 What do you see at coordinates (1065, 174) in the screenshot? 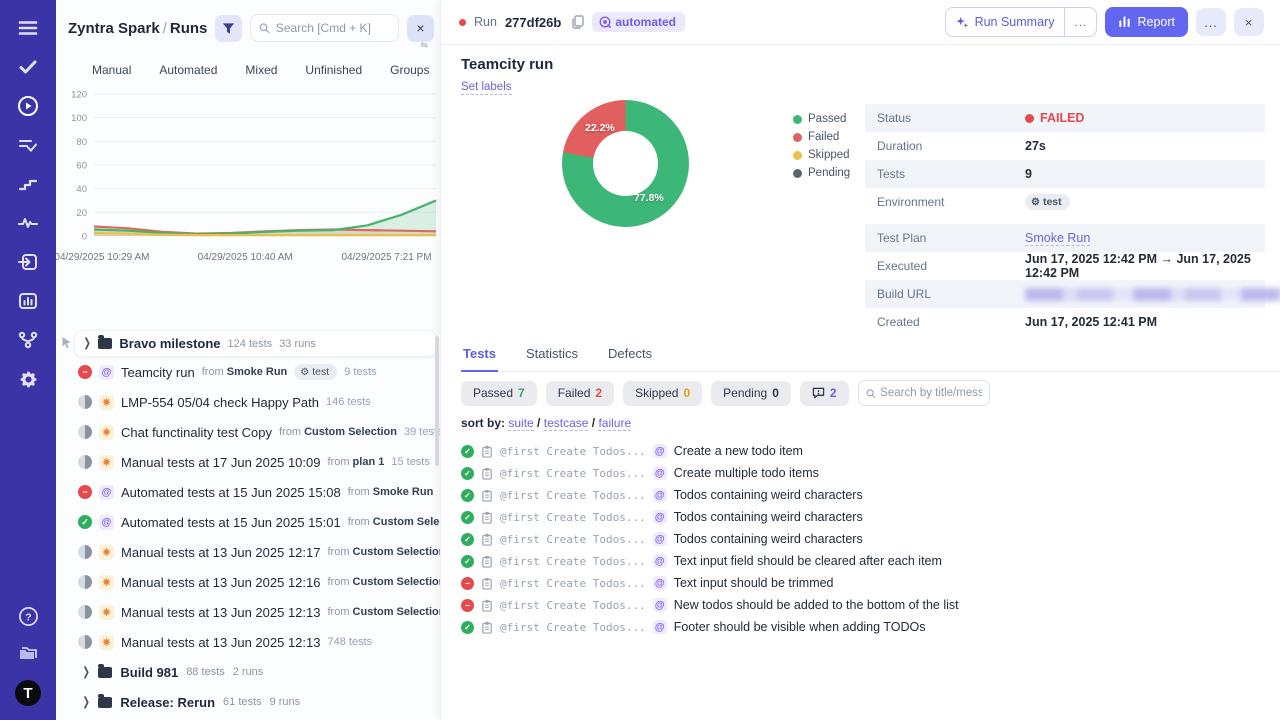
I see `detail-row-tests: Tests 9` at bounding box center [1065, 174].